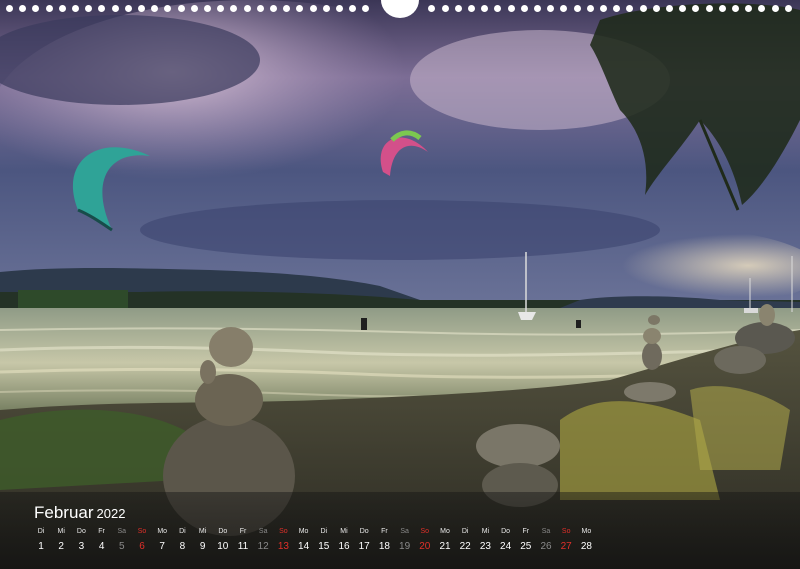 The image size is (800, 569). What do you see at coordinates (344, 546) in the screenshot?
I see `day-number: 16` at bounding box center [344, 546].